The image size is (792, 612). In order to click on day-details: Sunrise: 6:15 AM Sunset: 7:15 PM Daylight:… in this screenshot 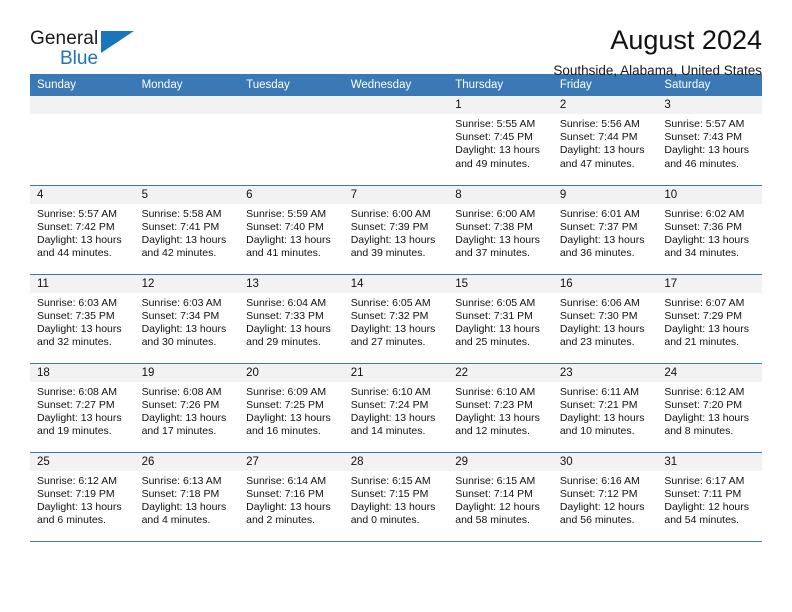, I will do `click(396, 499)`.